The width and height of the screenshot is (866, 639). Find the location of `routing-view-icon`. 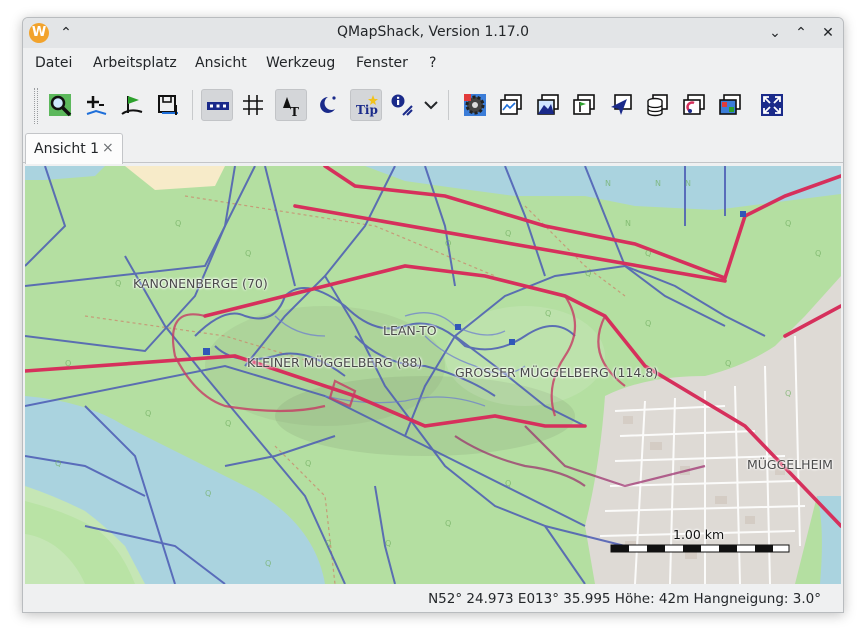

routing-view-icon is located at coordinates (621, 104).